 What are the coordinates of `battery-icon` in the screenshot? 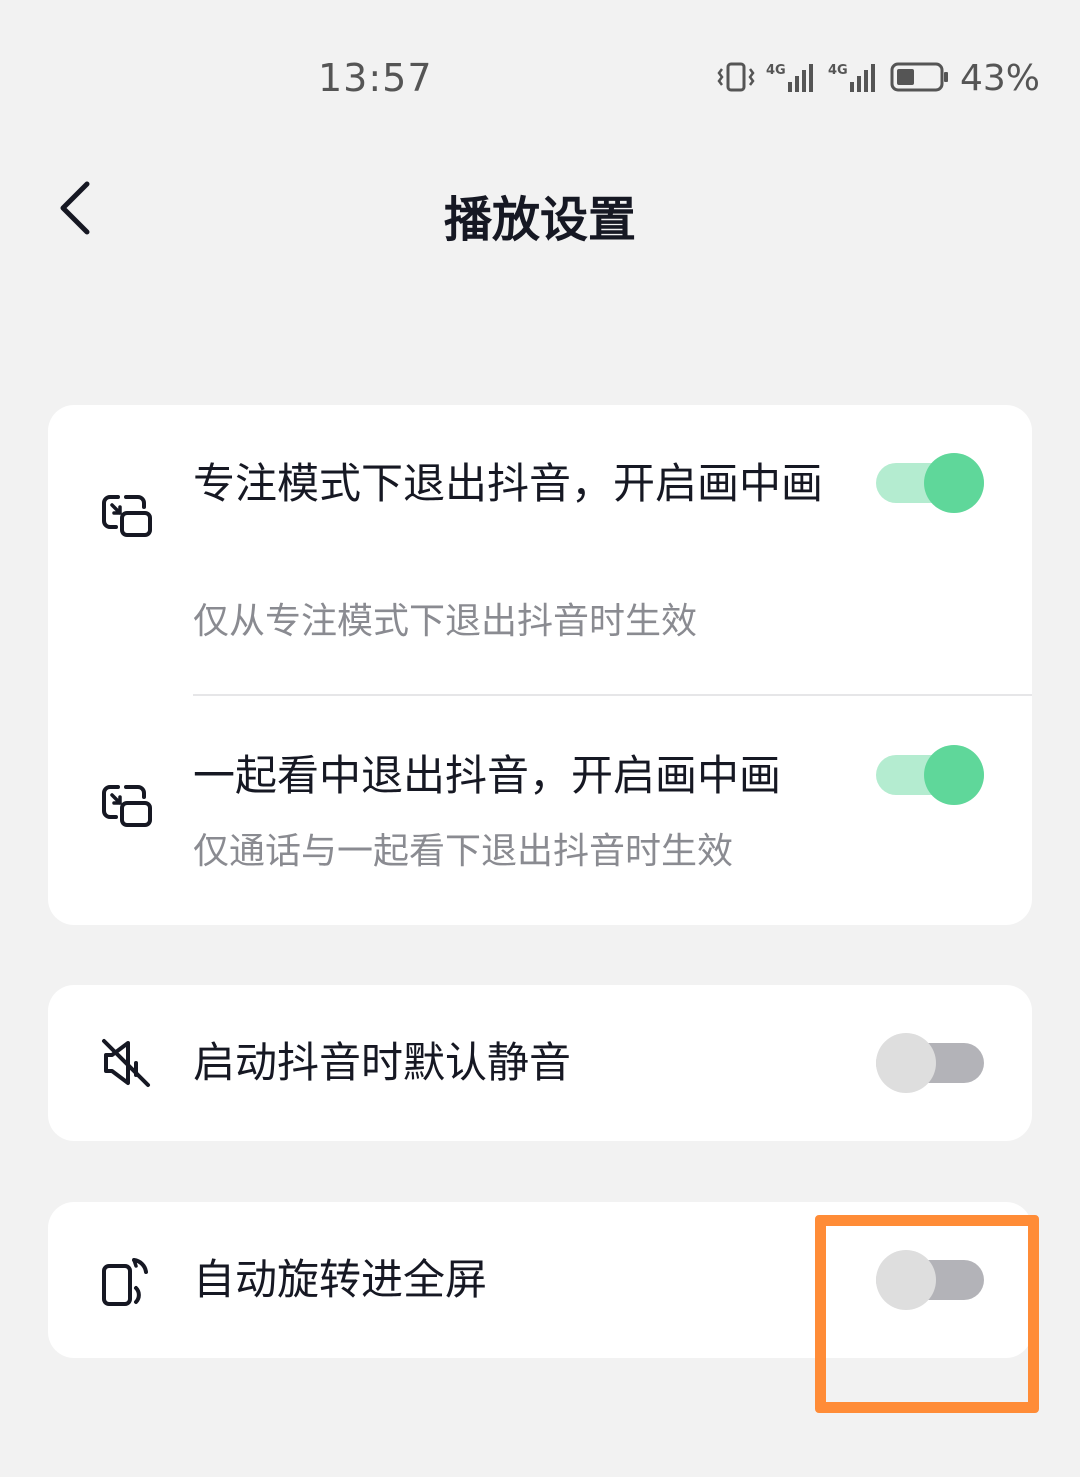 It's located at (920, 79).